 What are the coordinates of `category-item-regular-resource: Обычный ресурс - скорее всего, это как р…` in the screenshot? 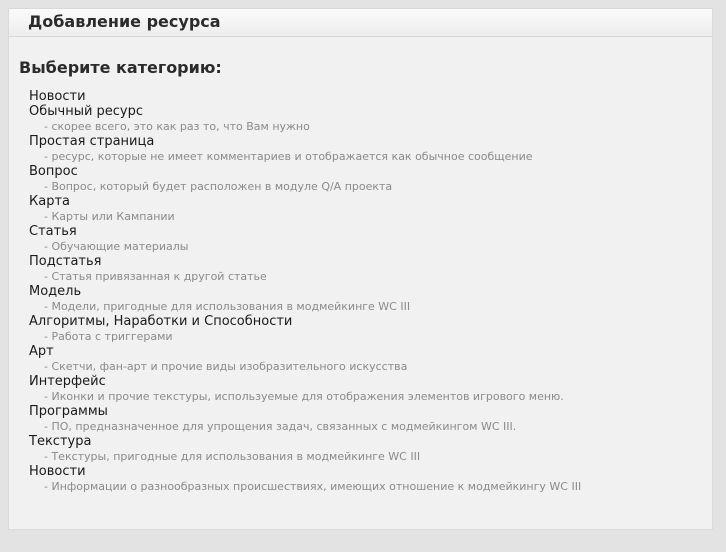 It's located at (370, 119).